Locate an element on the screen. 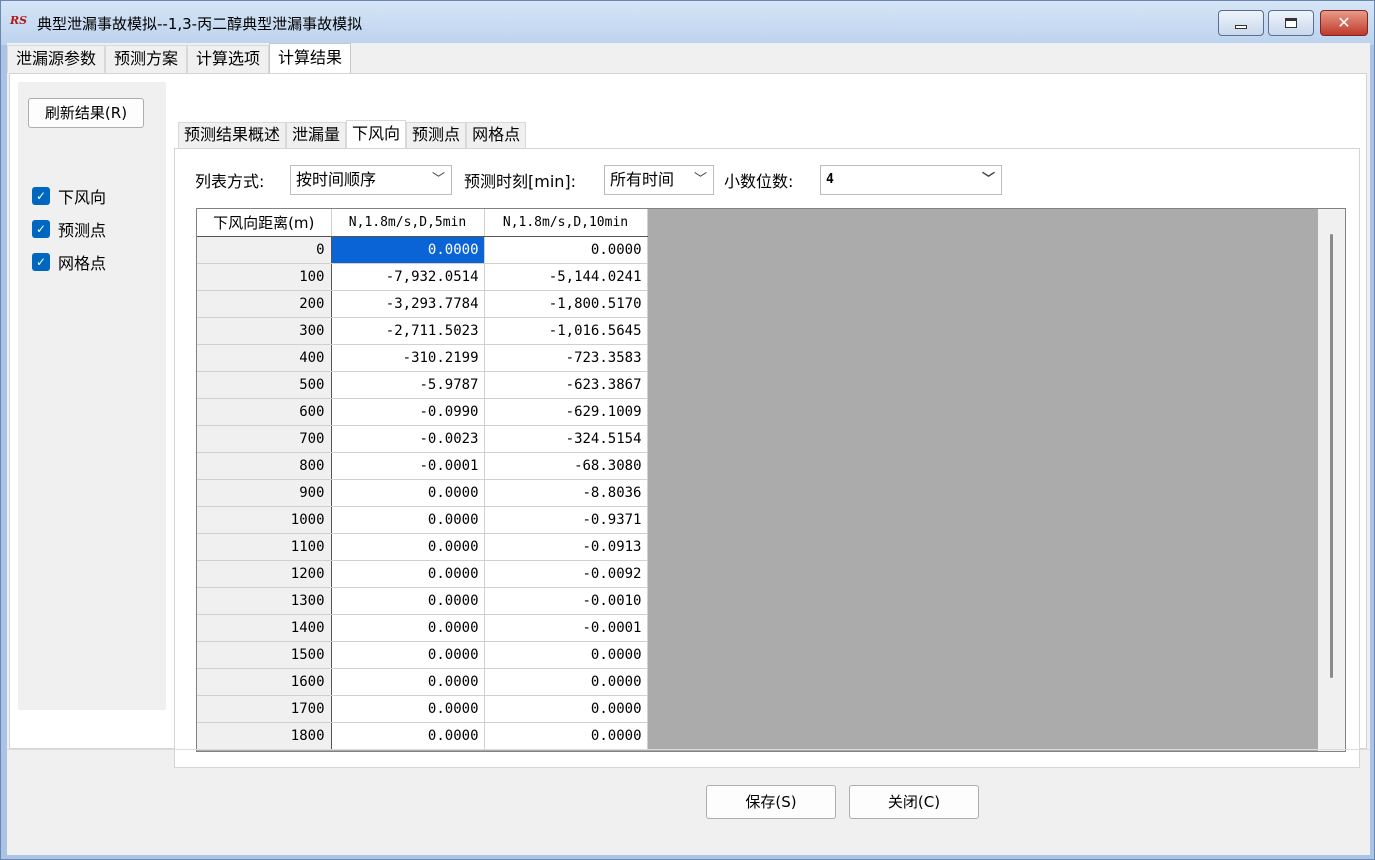 The height and width of the screenshot is (860, 1375). table-row: 1000 0.0000 -0.9371 is located at coordinates (422, 520).